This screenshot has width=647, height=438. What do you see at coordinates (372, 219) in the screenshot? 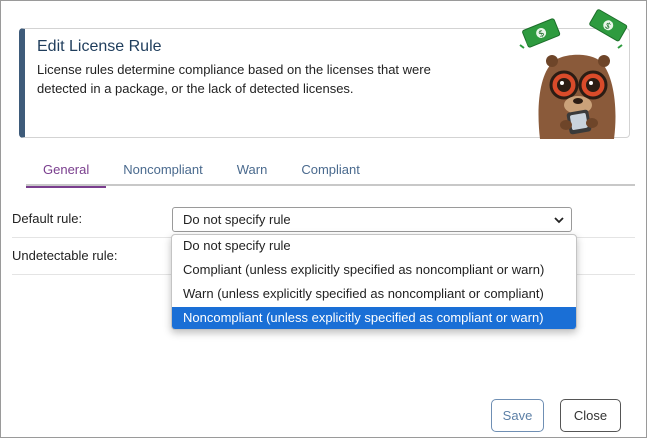
I see `default-rule-select: Do not specify rule` at bounding box center [372, 219].